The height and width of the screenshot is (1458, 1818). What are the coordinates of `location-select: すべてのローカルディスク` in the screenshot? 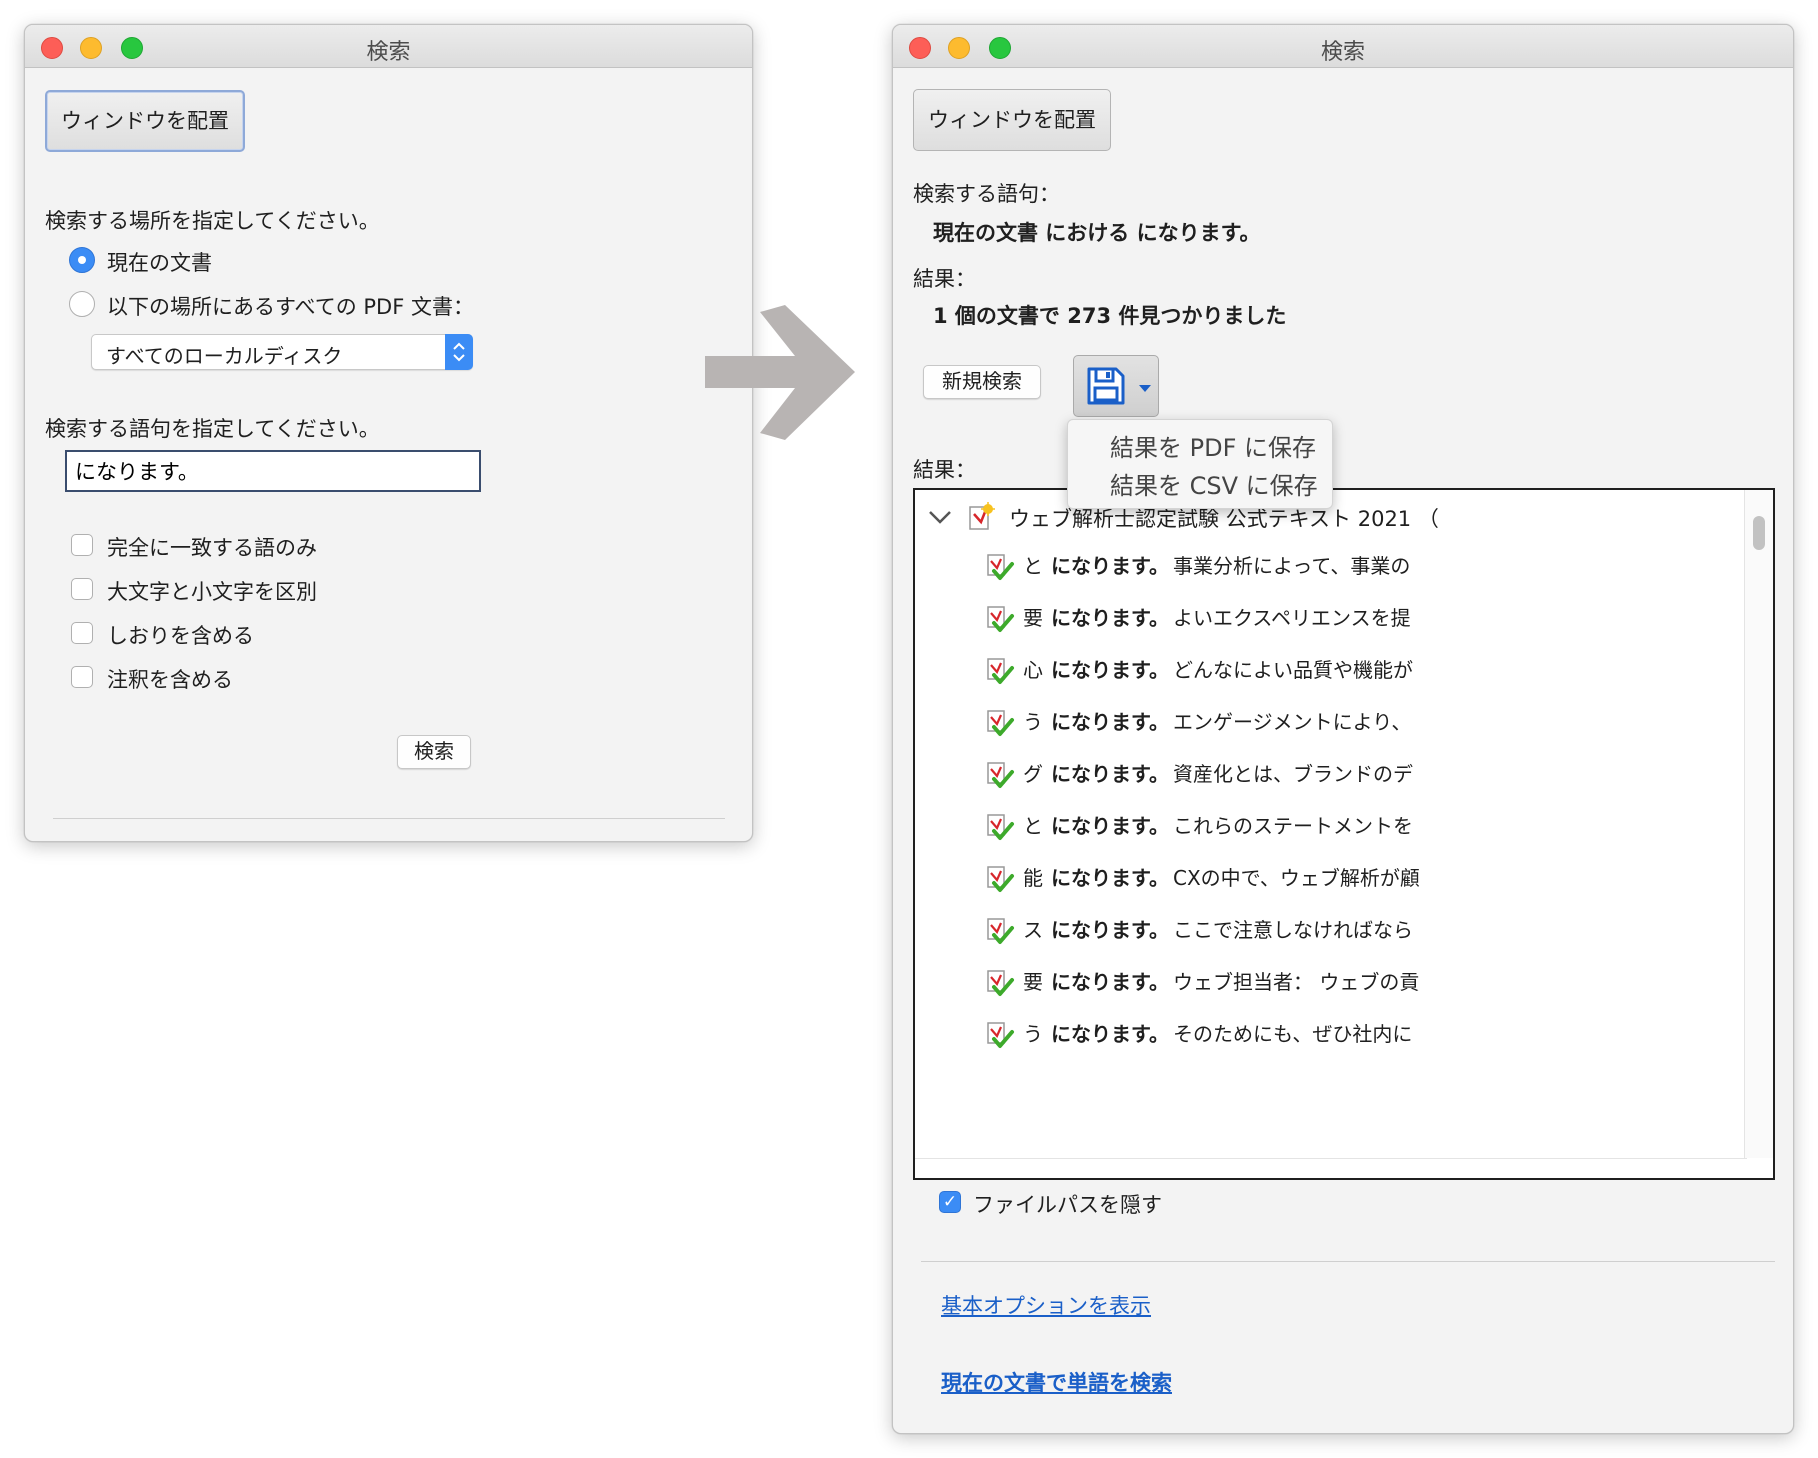 It's located at (282, 352).